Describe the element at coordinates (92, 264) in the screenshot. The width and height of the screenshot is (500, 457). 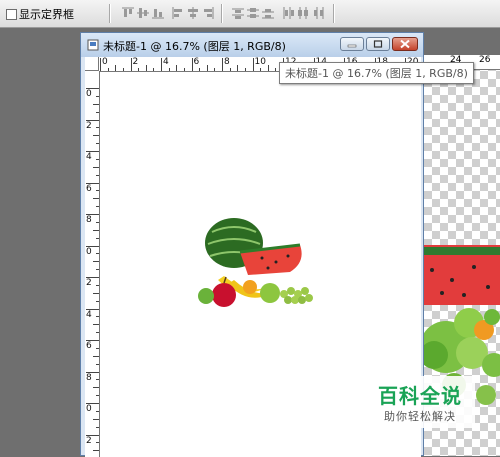
I see `vertical-ruler: 0246802468024` at that location.